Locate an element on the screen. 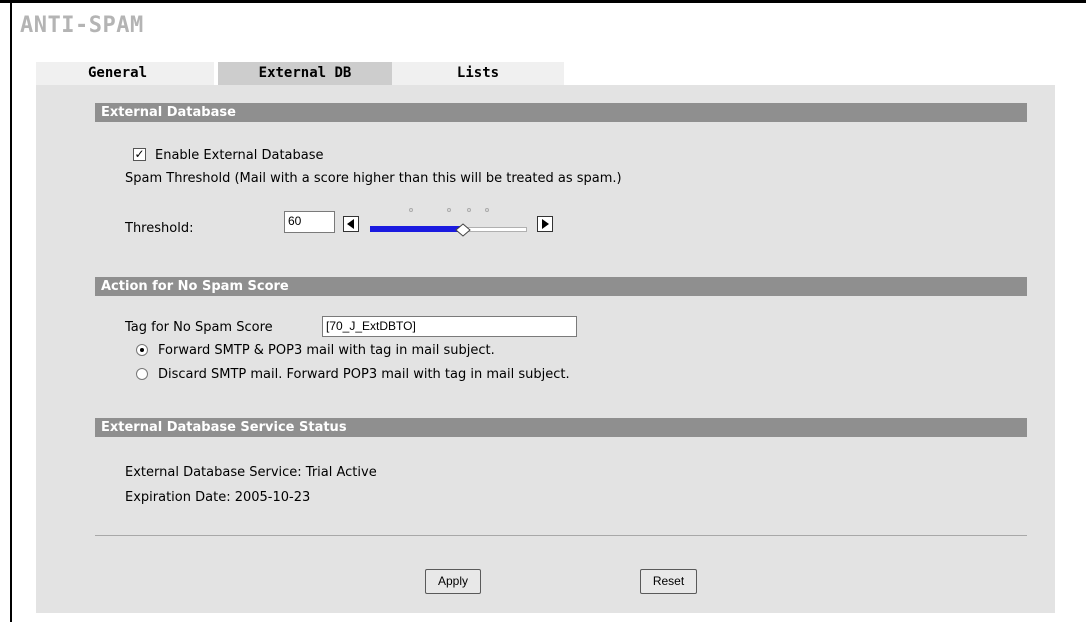  threshold-slider-thumb is located at coordinates (463, 231).